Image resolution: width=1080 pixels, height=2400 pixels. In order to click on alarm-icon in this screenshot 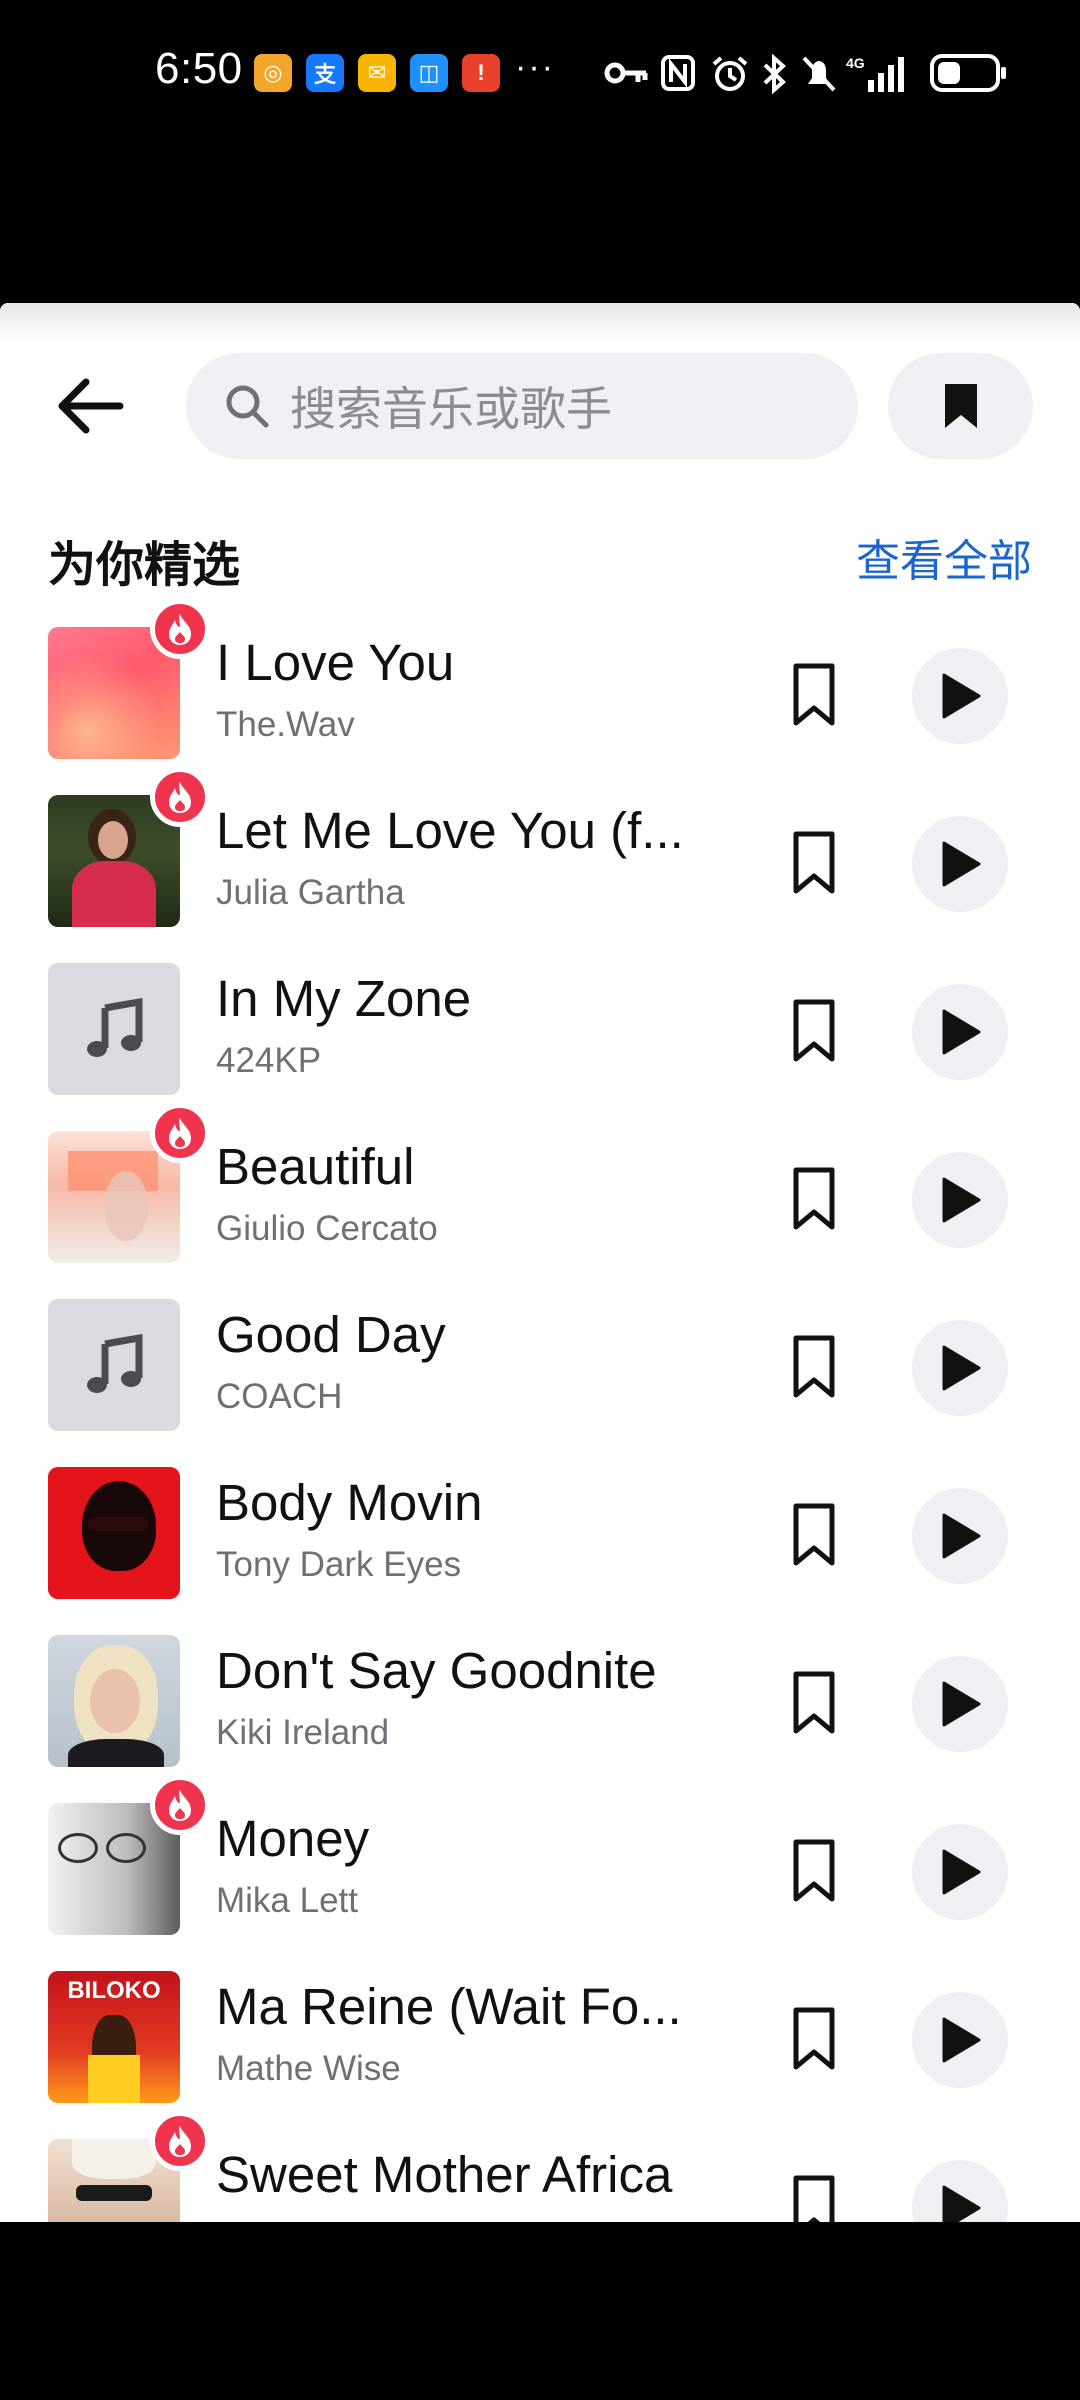, I will do `click(730, 73)`.